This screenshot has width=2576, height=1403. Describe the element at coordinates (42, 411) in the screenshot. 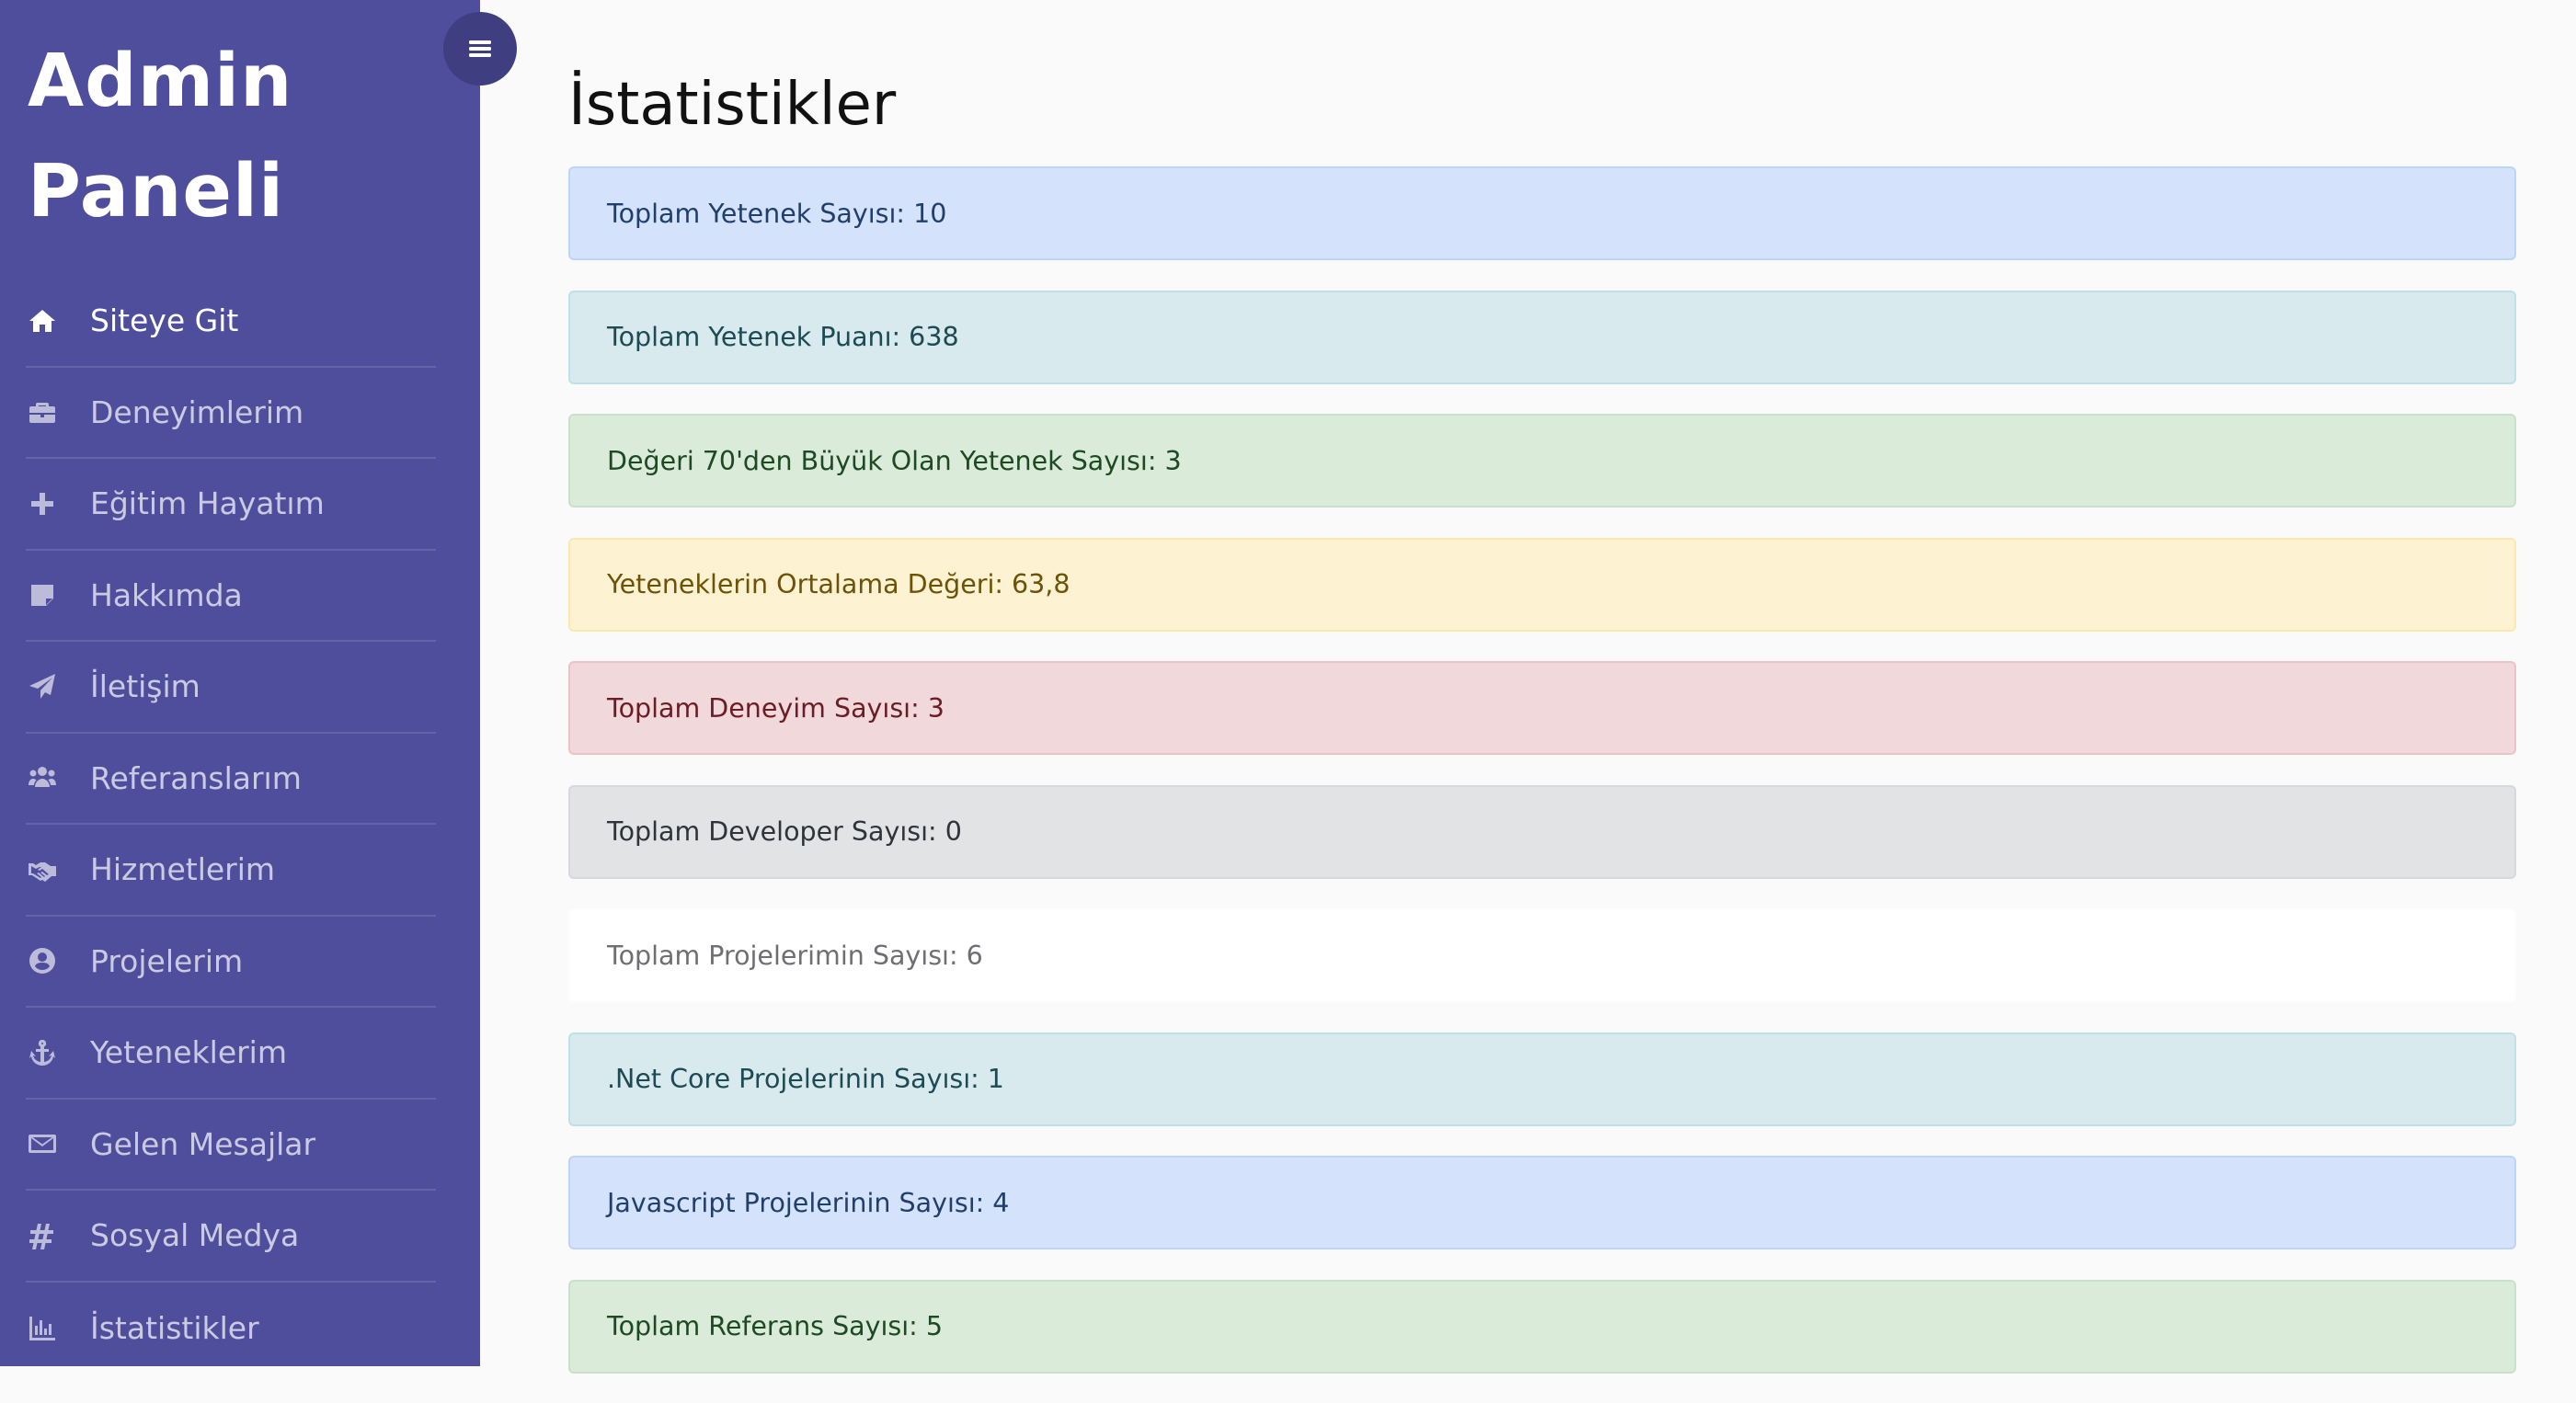

I see `briefcase-icon` at that location.